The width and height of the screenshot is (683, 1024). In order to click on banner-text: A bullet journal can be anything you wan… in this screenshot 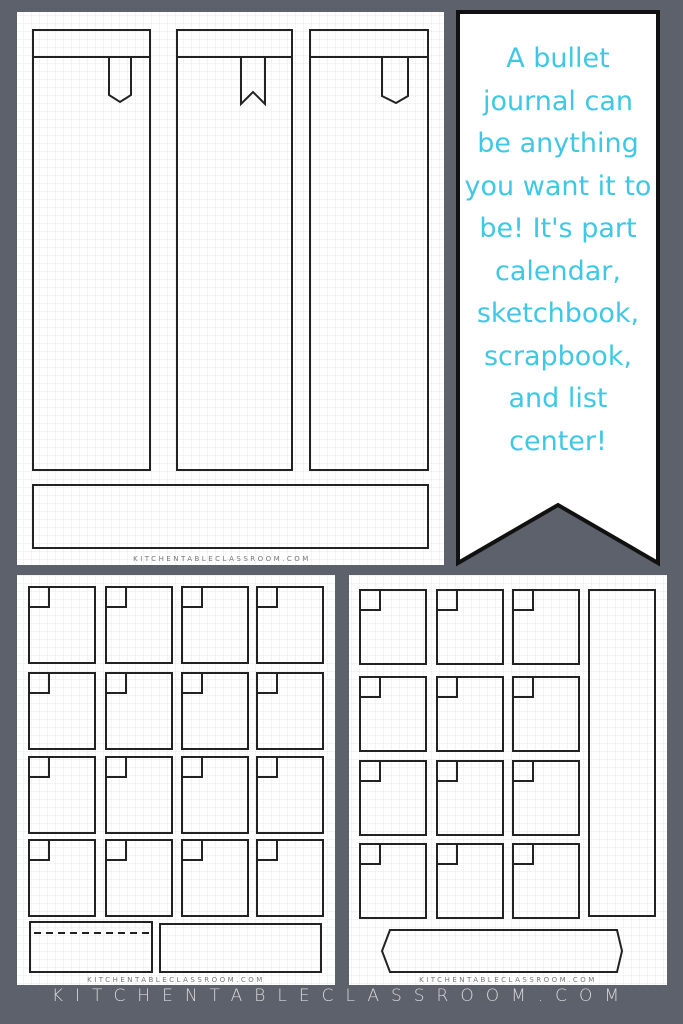, I will do `click(558, 250)`.